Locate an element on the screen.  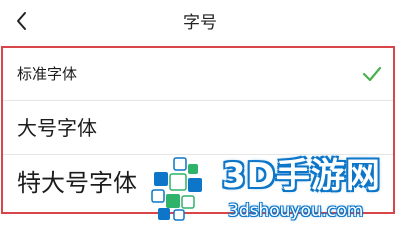
font-option-label: 标准字体 is located at coordinates (47, 74).